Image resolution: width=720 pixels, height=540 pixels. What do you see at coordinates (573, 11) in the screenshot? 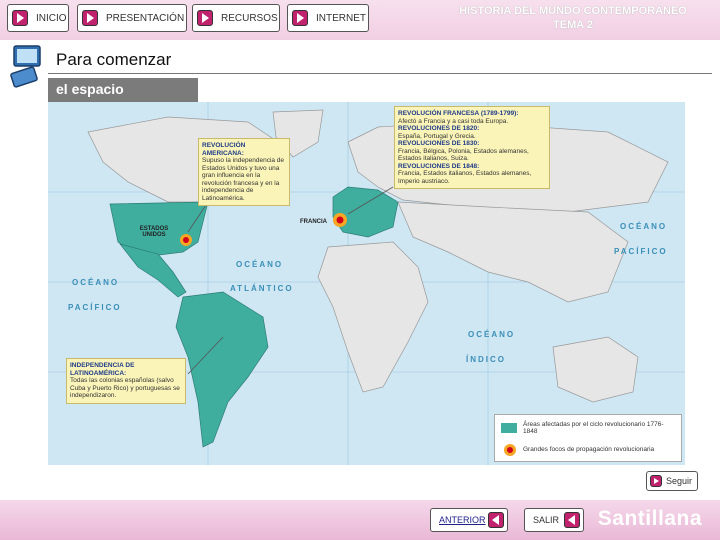
I see `course-title-line1: HISTORIA DEL MUNDO CONTEMPORÁNEO` at bounding box center [573, 11].